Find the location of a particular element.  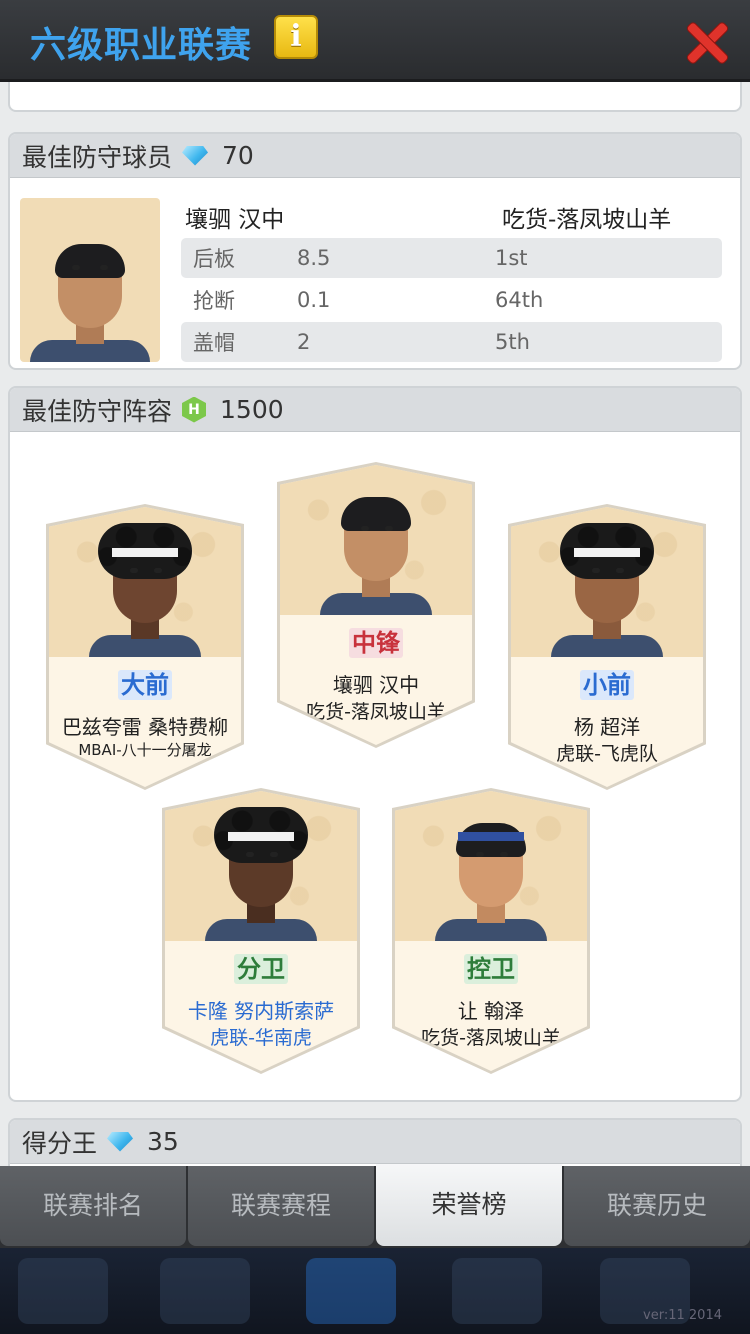

player-team: MBAI-八十一分屠龙 is located at coordinates (145, 750).